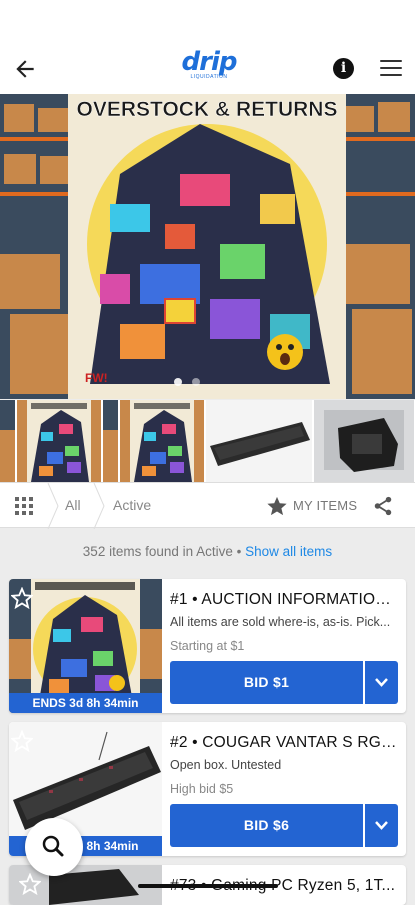 Image resolution: width=415 pixels, height=905 pixels. What do you see at coordinates (266, 825) in the screenshot?
I see `bid-button: BID $6` at bounding box center [266, 825].